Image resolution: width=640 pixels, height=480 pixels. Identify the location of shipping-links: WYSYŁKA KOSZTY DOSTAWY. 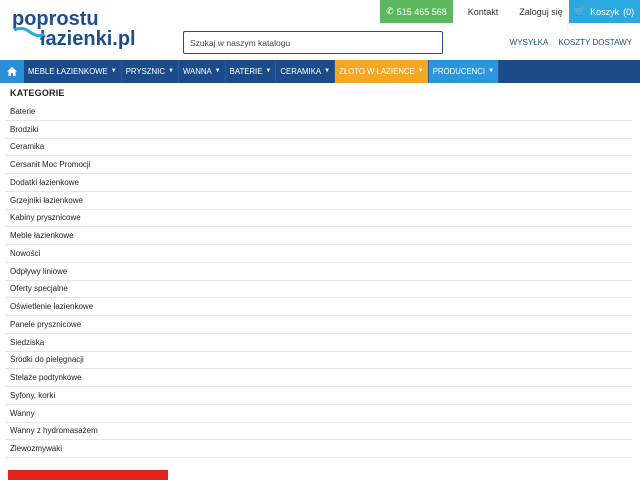
(571, 42).